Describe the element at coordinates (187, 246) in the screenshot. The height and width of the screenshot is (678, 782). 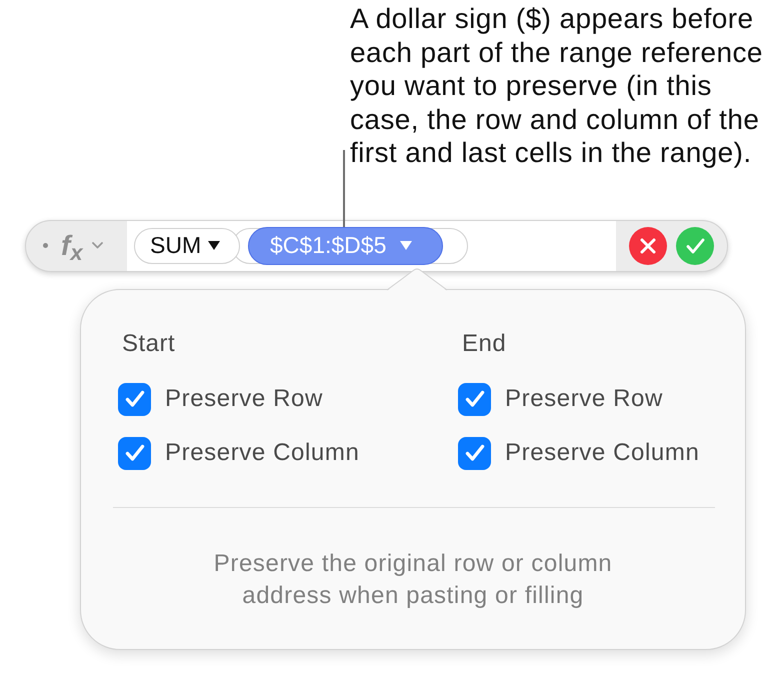
I see `function-token: SUM` at that location.